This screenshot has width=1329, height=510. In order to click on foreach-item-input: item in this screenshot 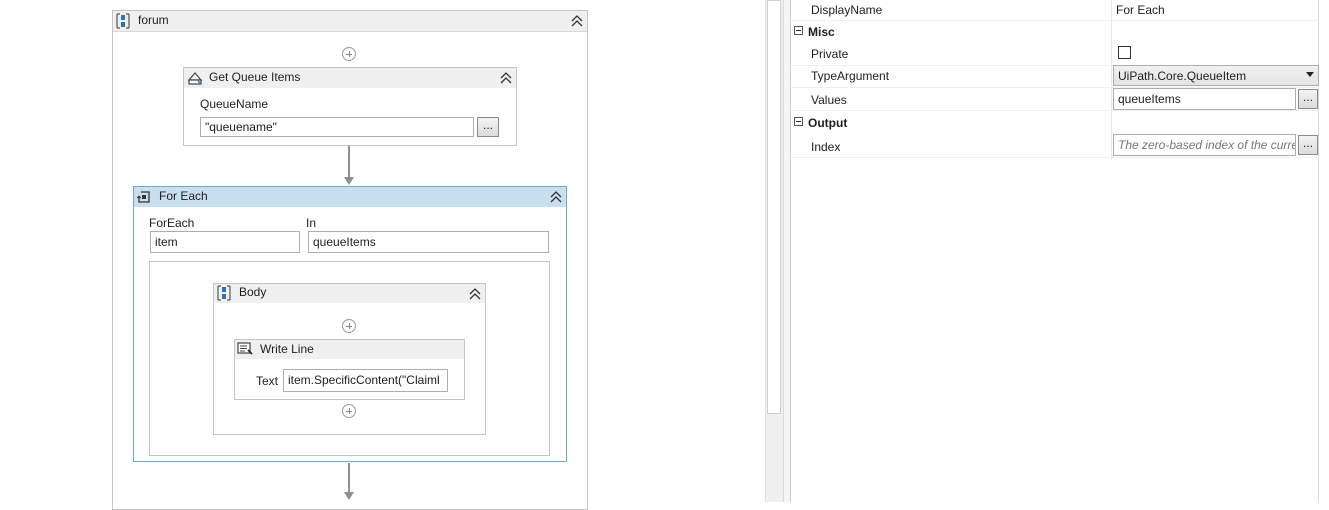, I will do `click(225, 242)`.